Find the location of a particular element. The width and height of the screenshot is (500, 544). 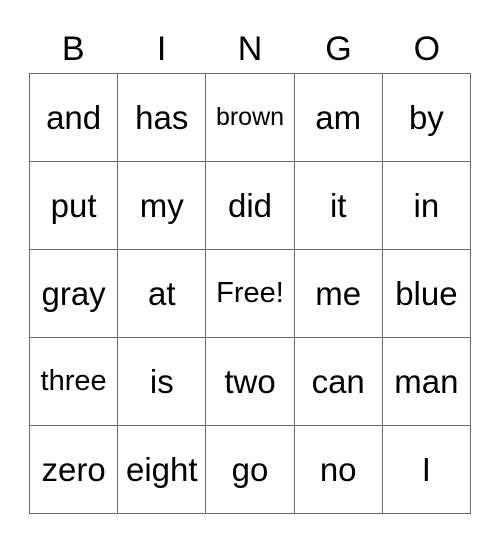

bingo-cell: in is located at coordinates (426, 206).